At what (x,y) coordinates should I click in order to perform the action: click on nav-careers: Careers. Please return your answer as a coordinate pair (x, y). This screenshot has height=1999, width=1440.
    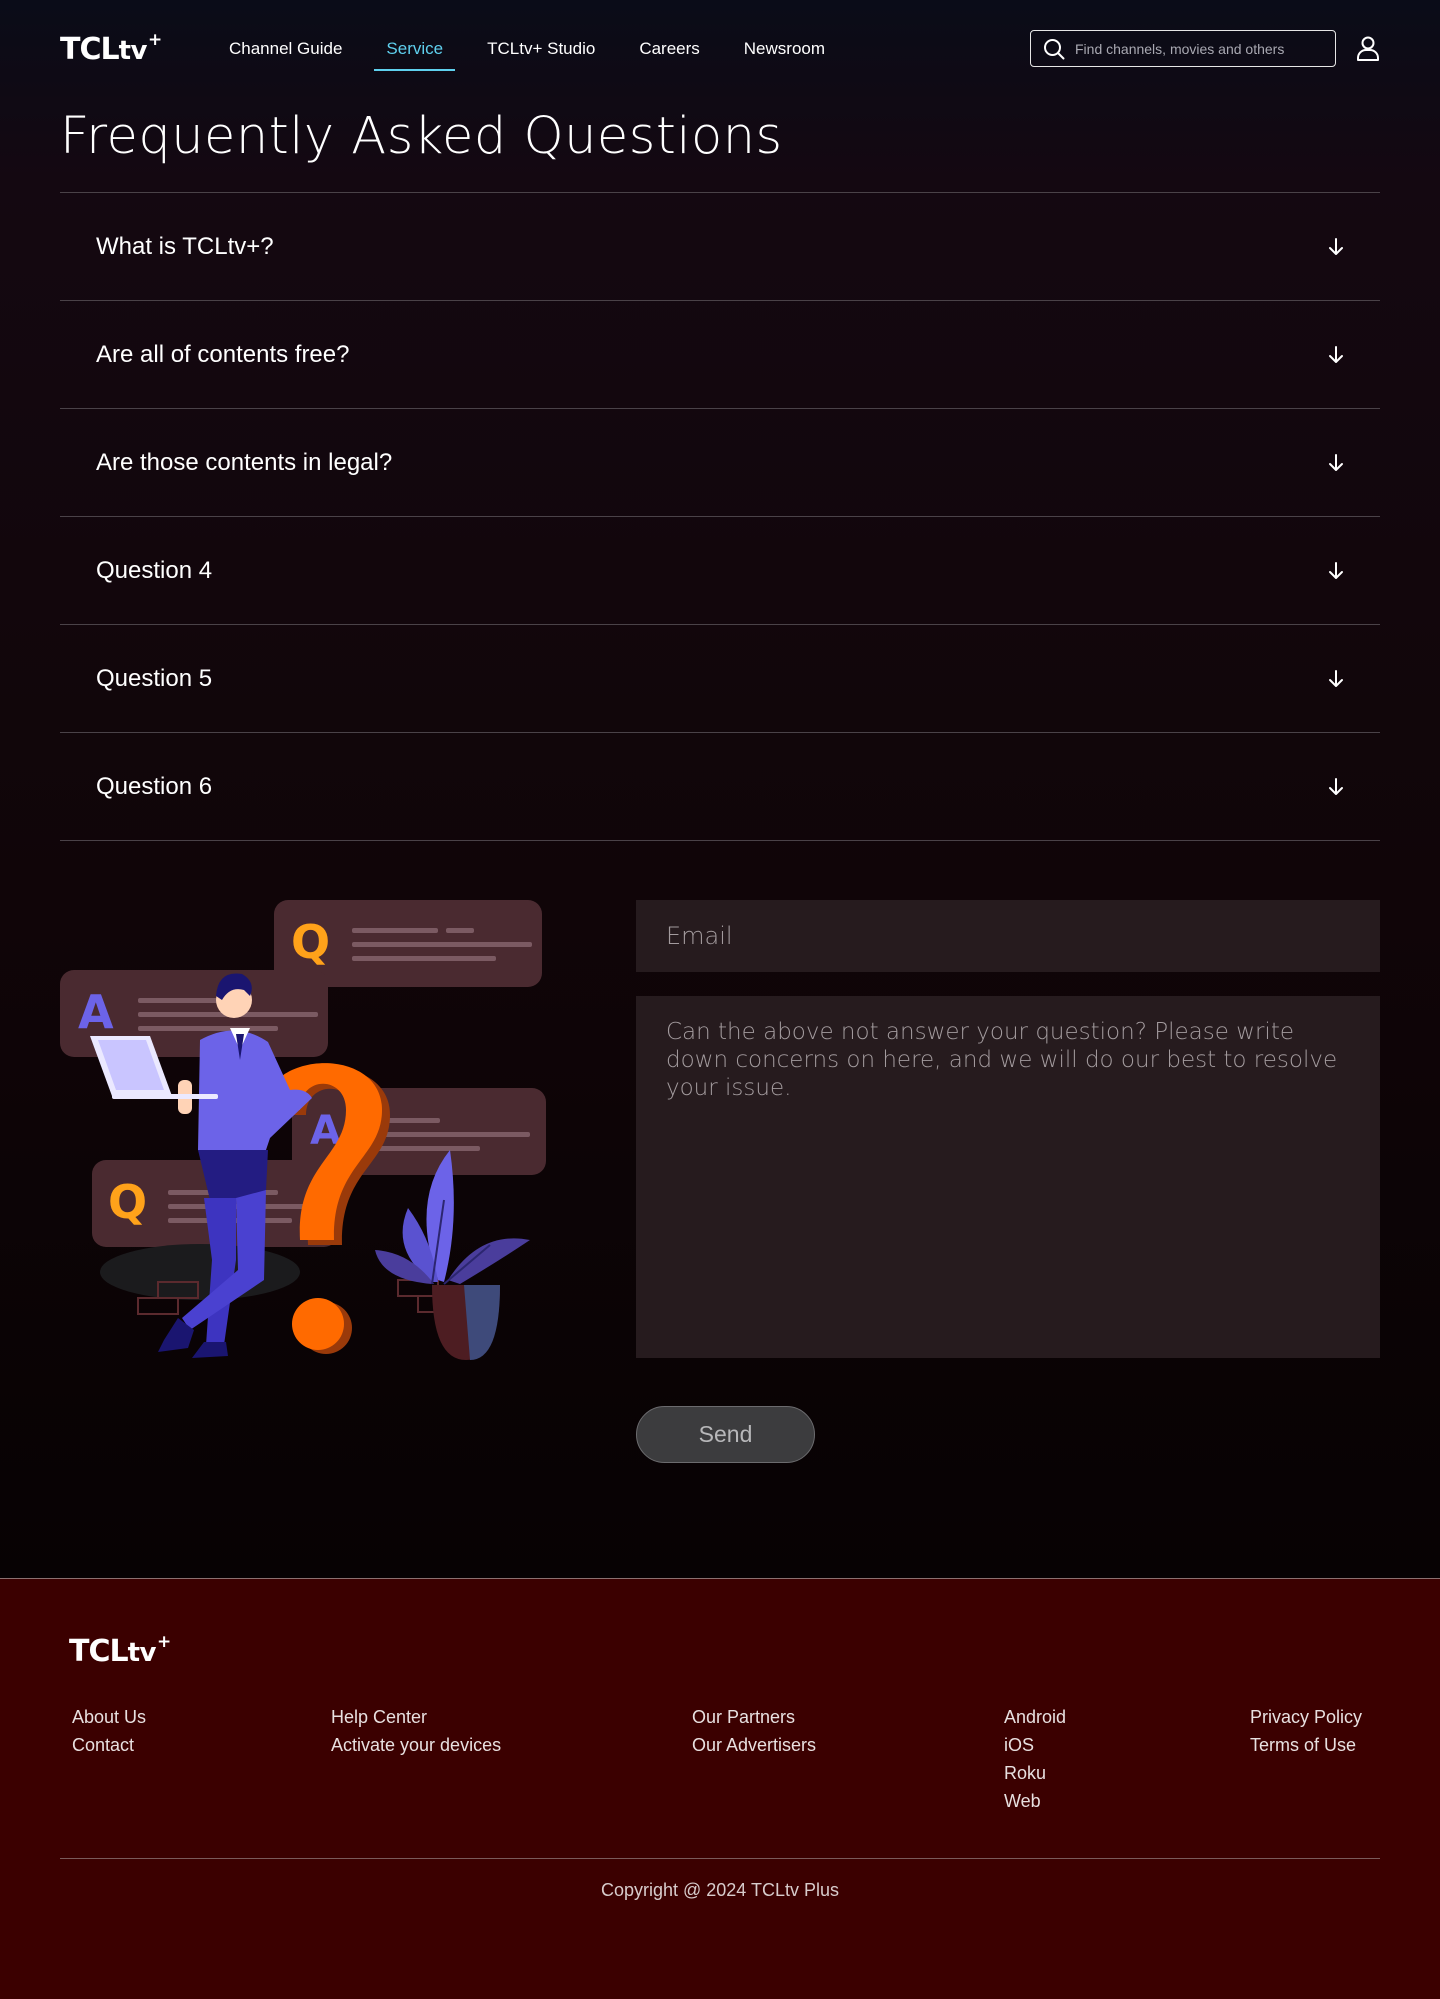
    Looking at the image, I should click on (669, 49).